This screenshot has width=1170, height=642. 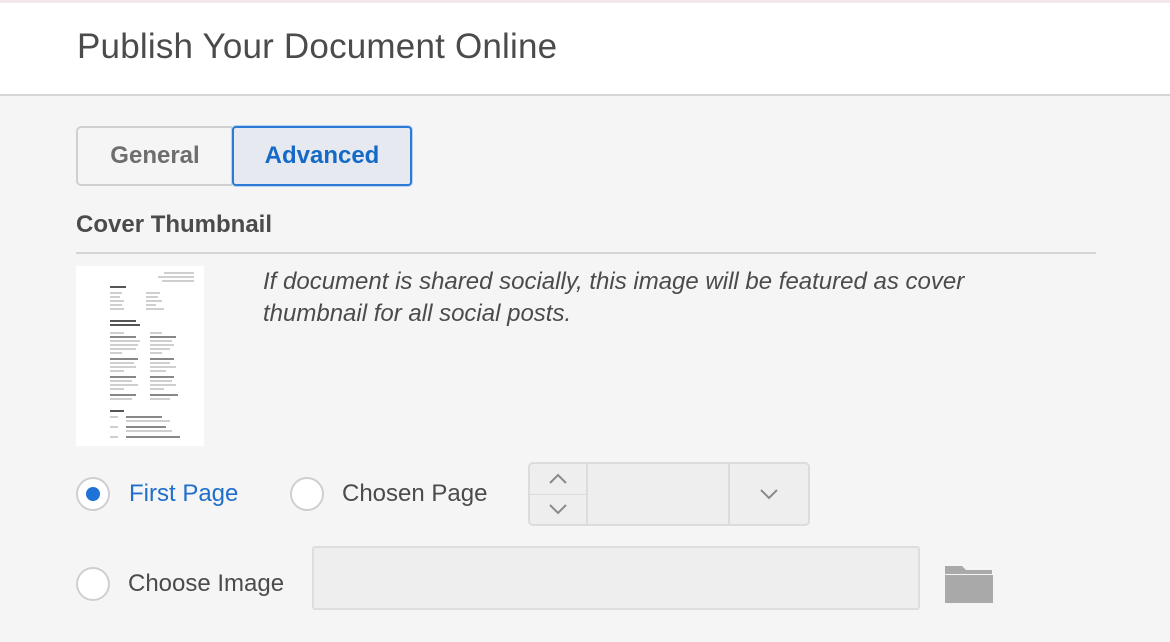 What do you see at coordinates (93, 584) in the screenshot?
I see `choose-image-radio` at bounding box center [93, 584].